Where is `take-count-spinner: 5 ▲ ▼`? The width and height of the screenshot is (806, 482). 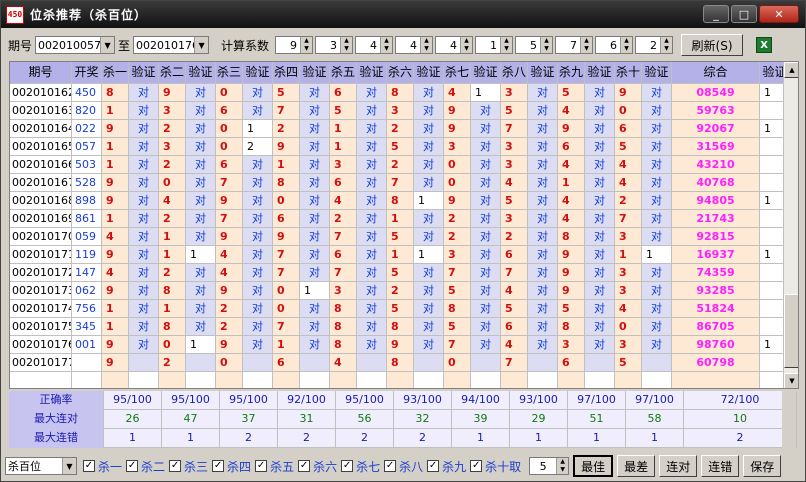 take-count-spinner: 5 ▲ ▼ is located at coordinates (549, 466).